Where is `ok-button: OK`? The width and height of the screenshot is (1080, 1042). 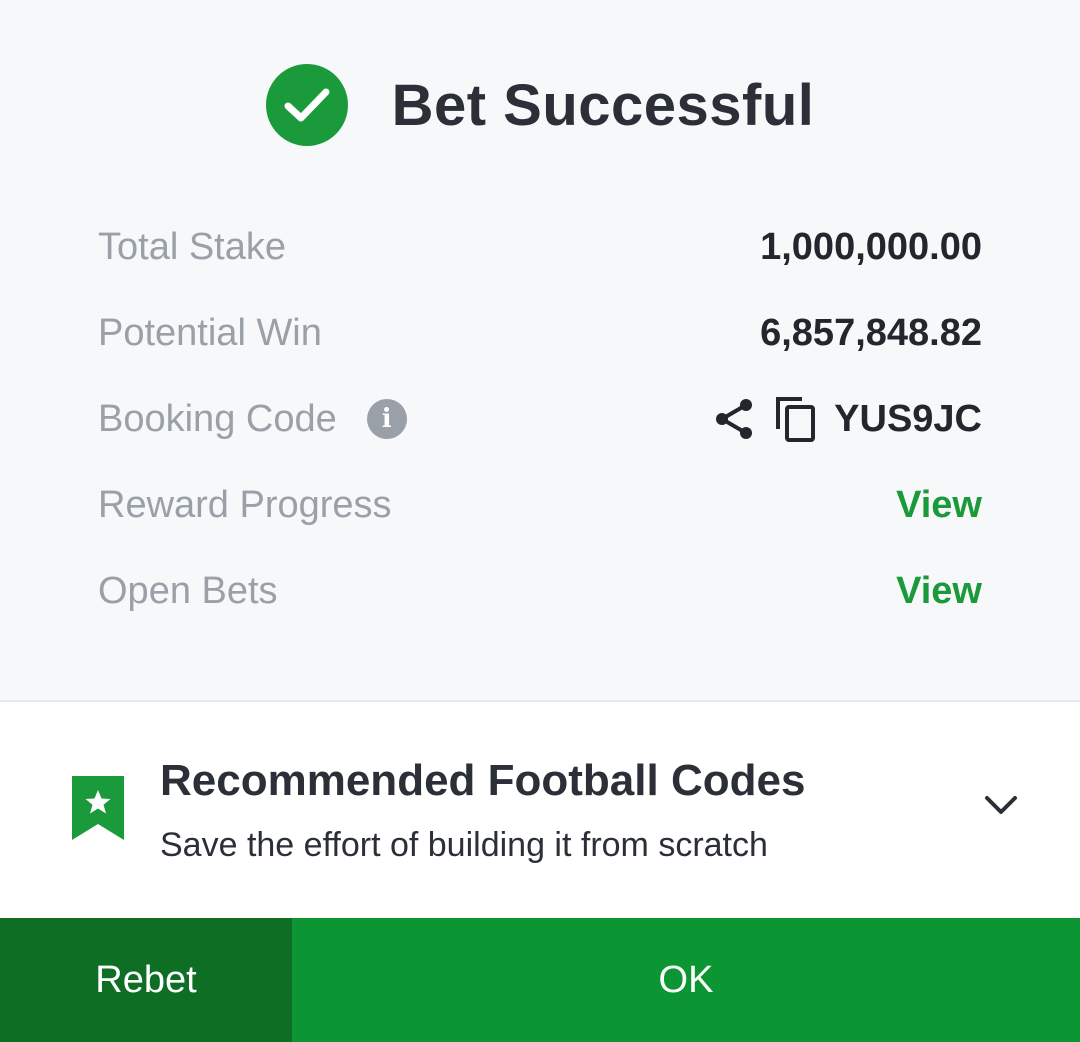 ok-button: OK is located at coordinates (686, 980).